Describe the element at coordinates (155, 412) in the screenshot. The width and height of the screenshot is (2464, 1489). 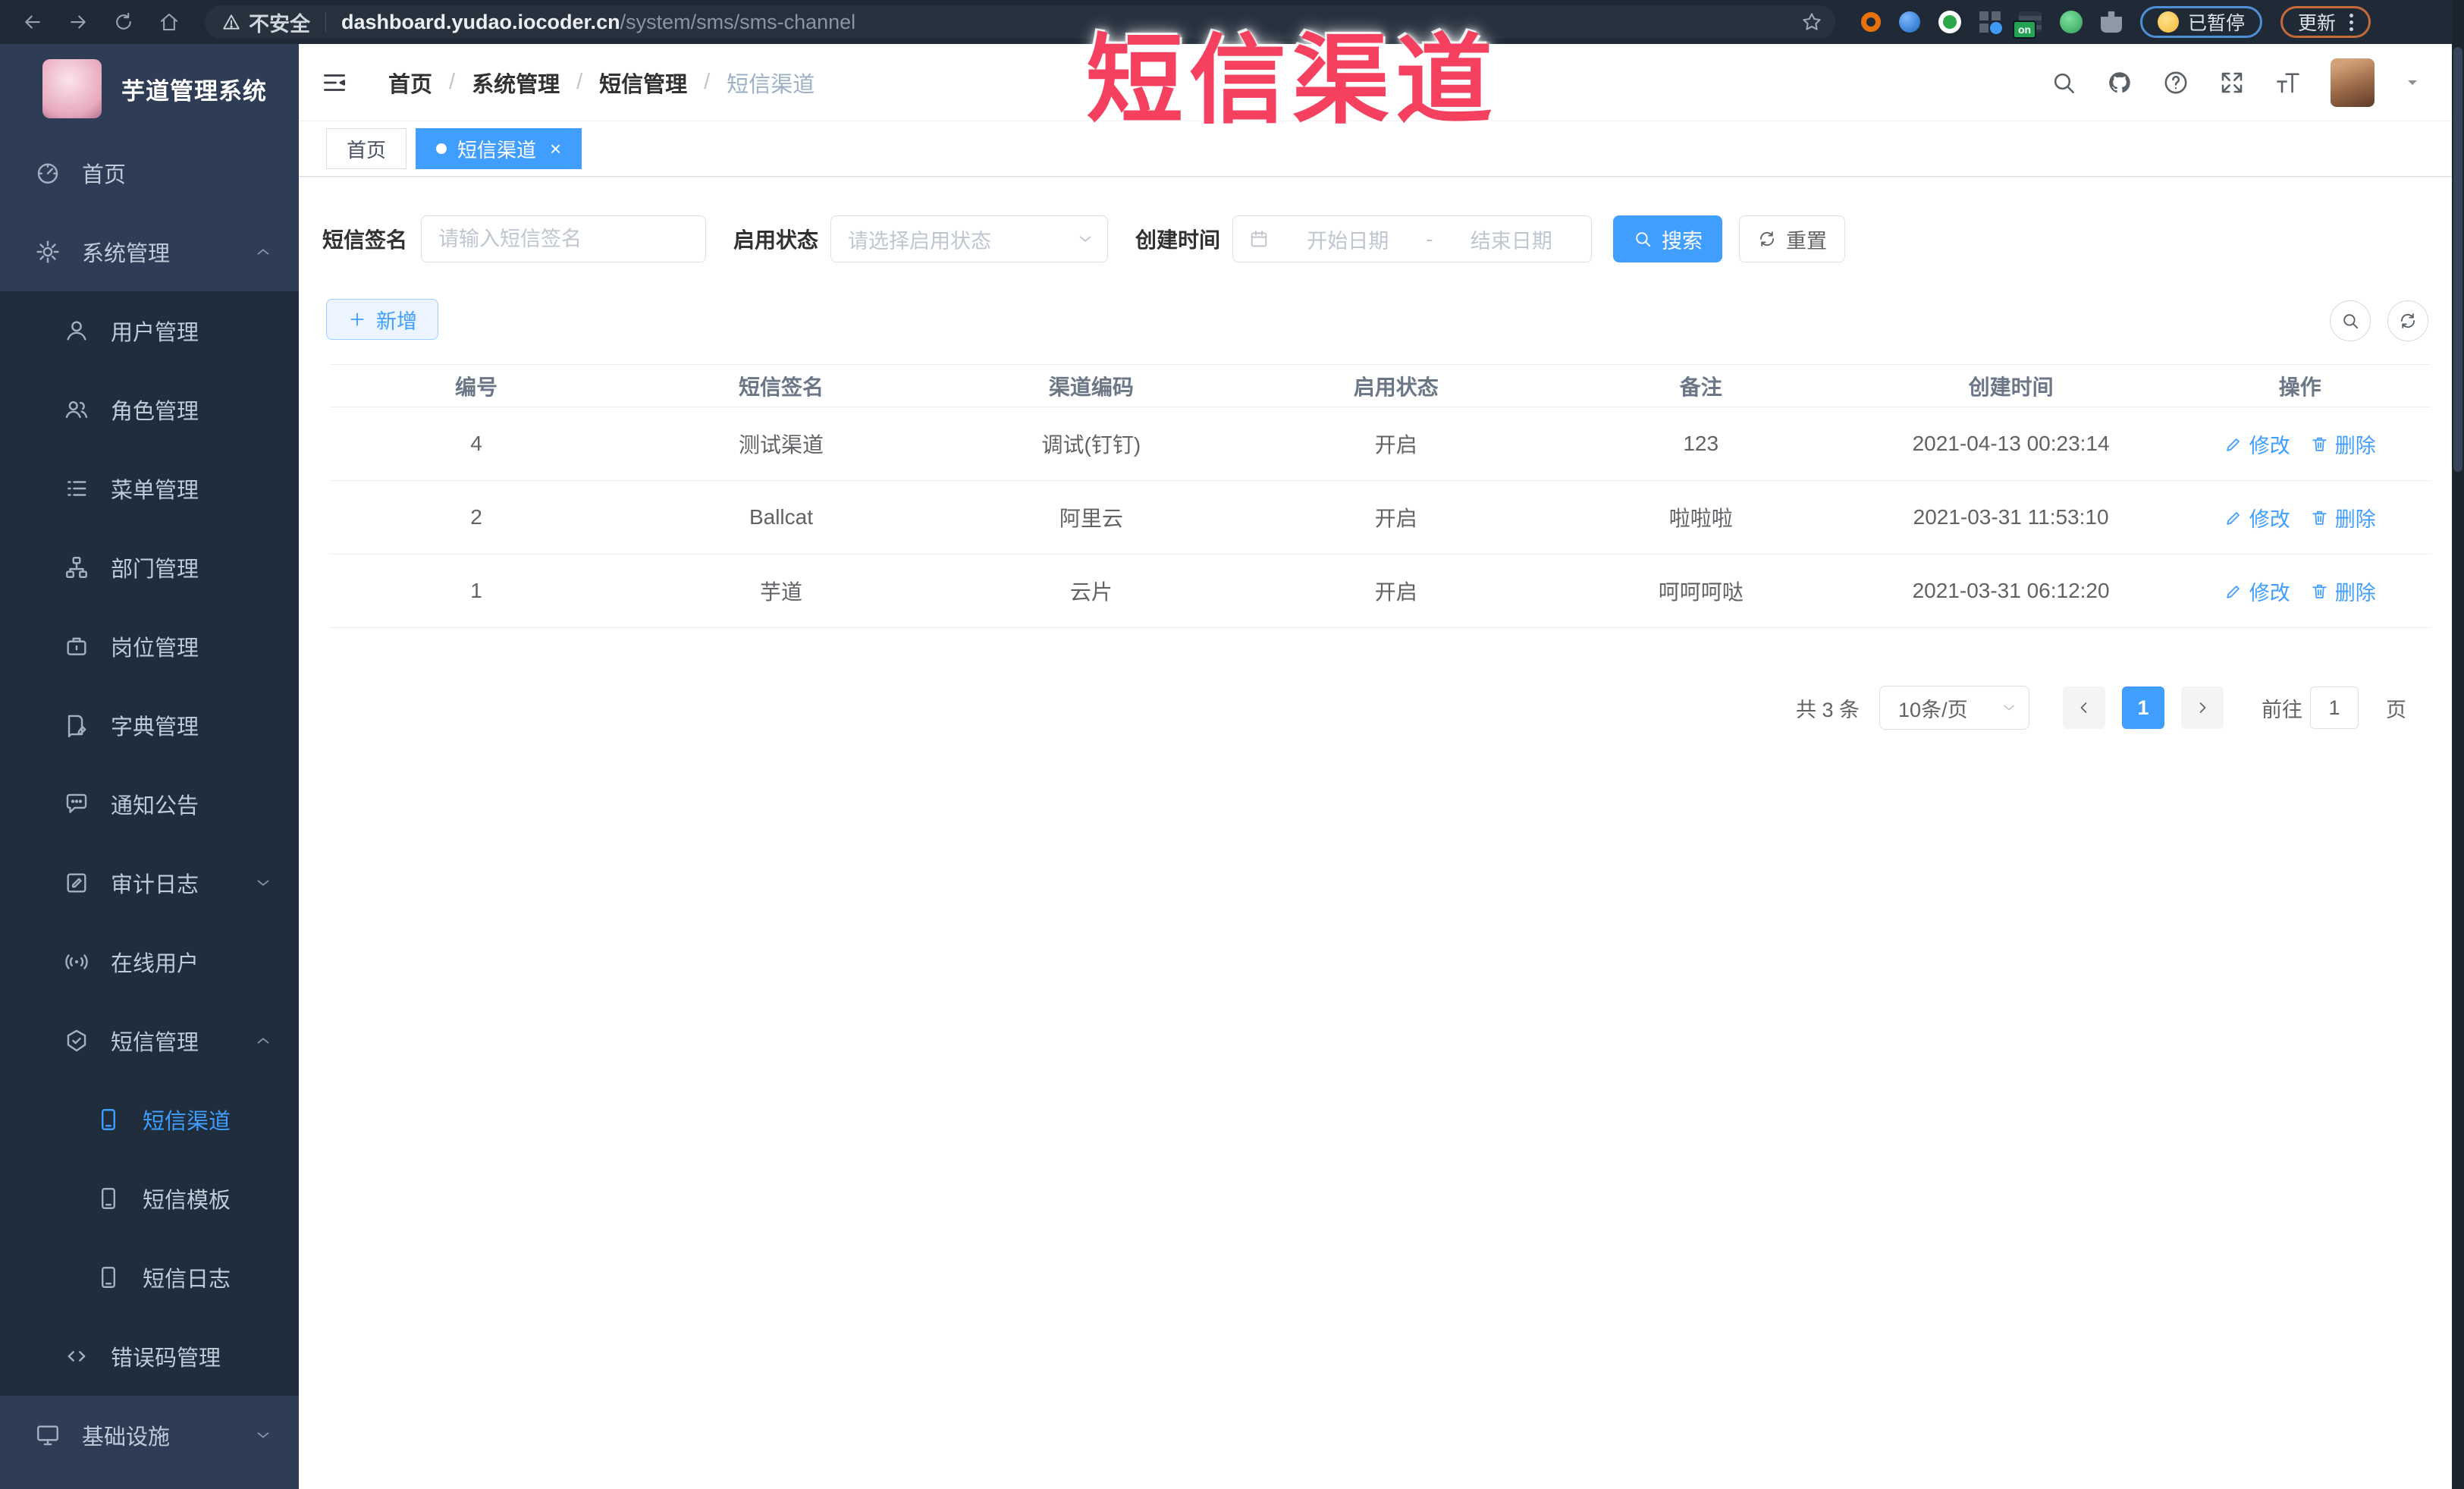
I see `sidebar-item-label: 角色管理` at that location.